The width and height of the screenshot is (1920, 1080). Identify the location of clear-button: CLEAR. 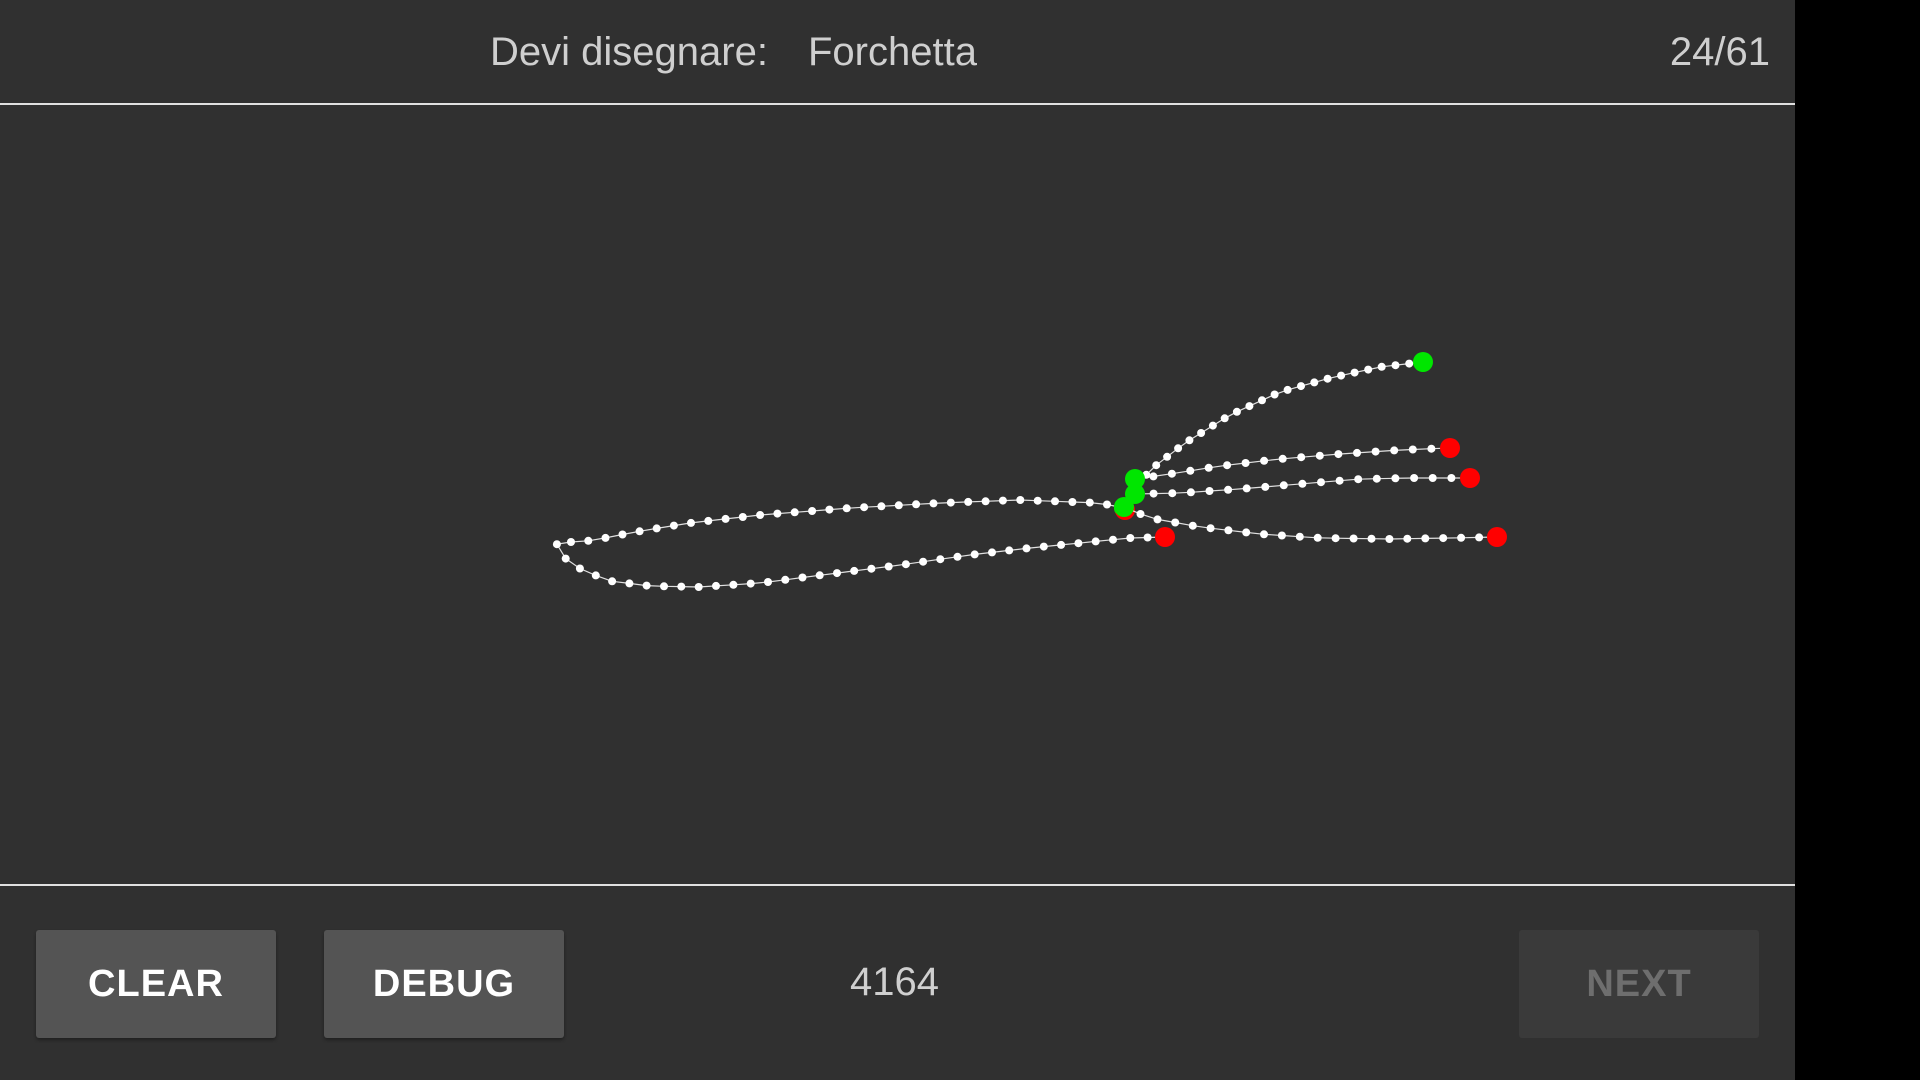
(156, 984).